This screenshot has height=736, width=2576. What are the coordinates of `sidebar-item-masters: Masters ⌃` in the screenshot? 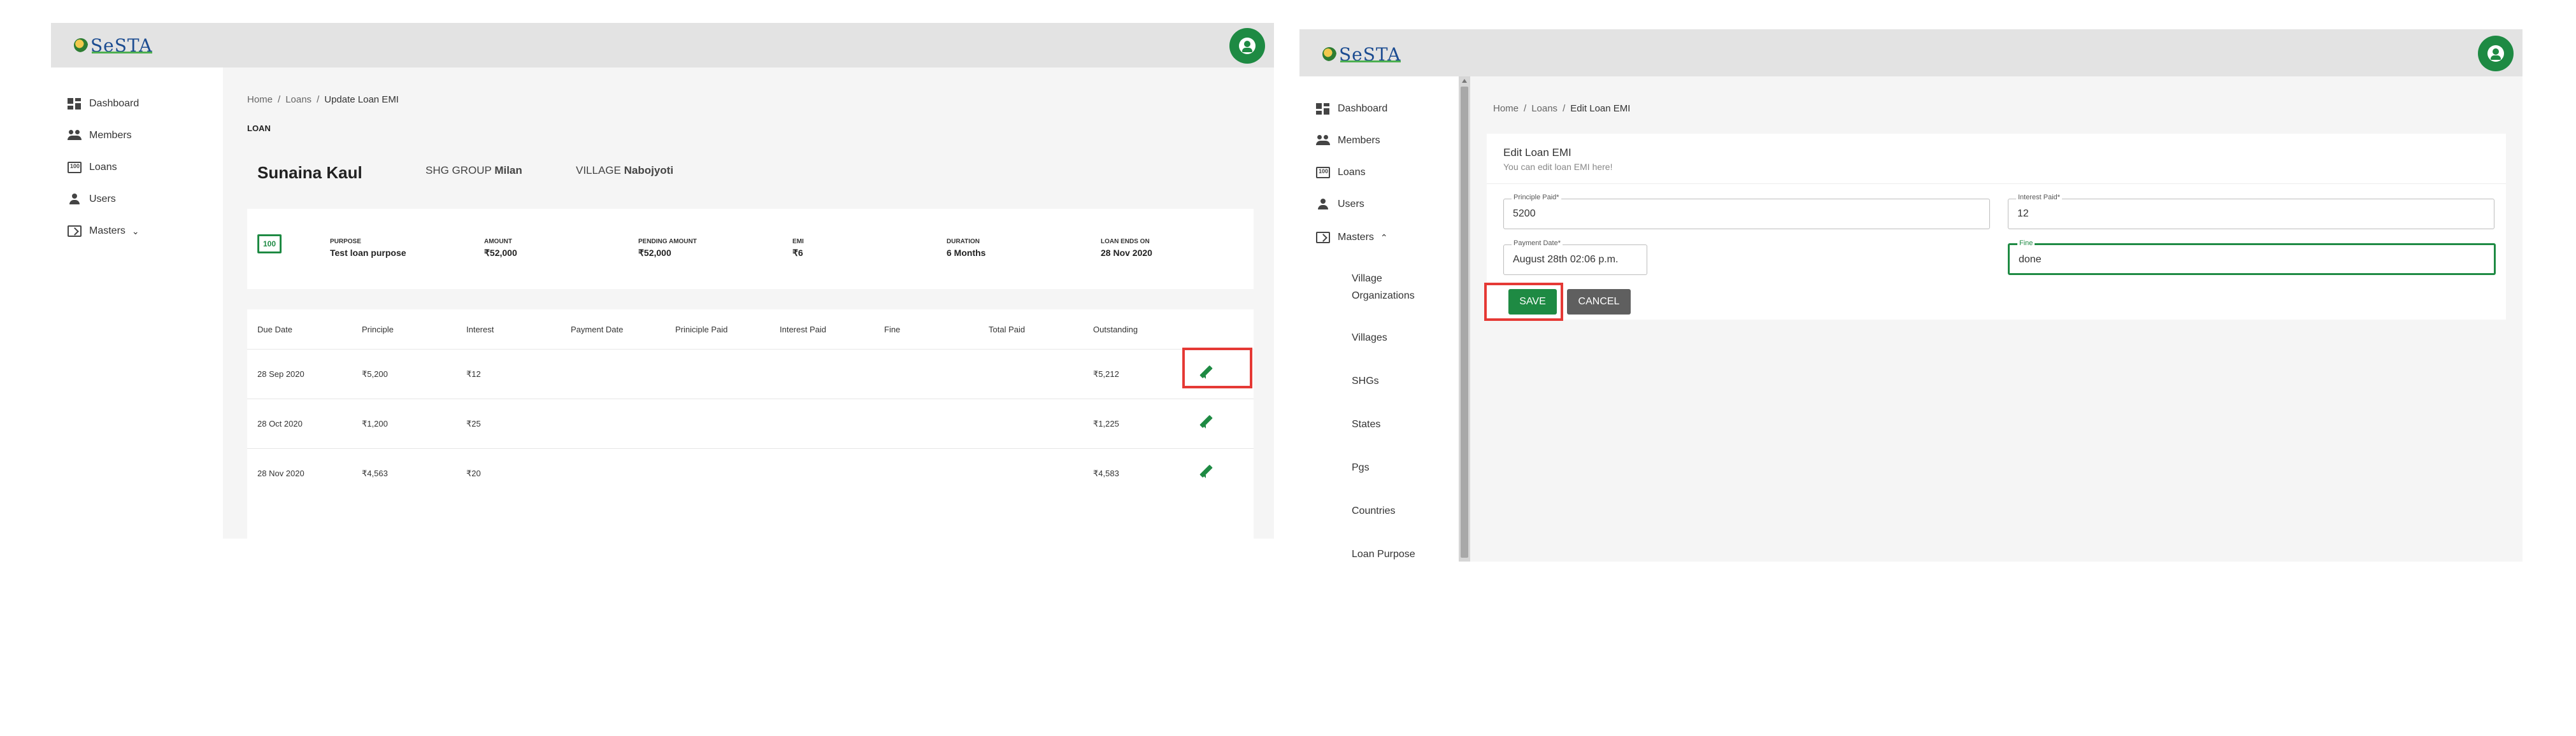 It's located at (1352, 237).